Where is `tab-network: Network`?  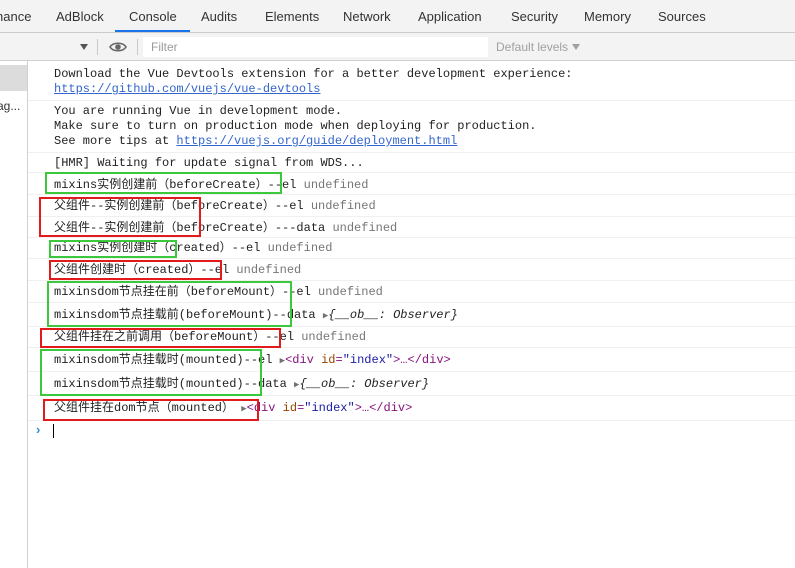
tab-network: Network is located at coordinates (367, 16).